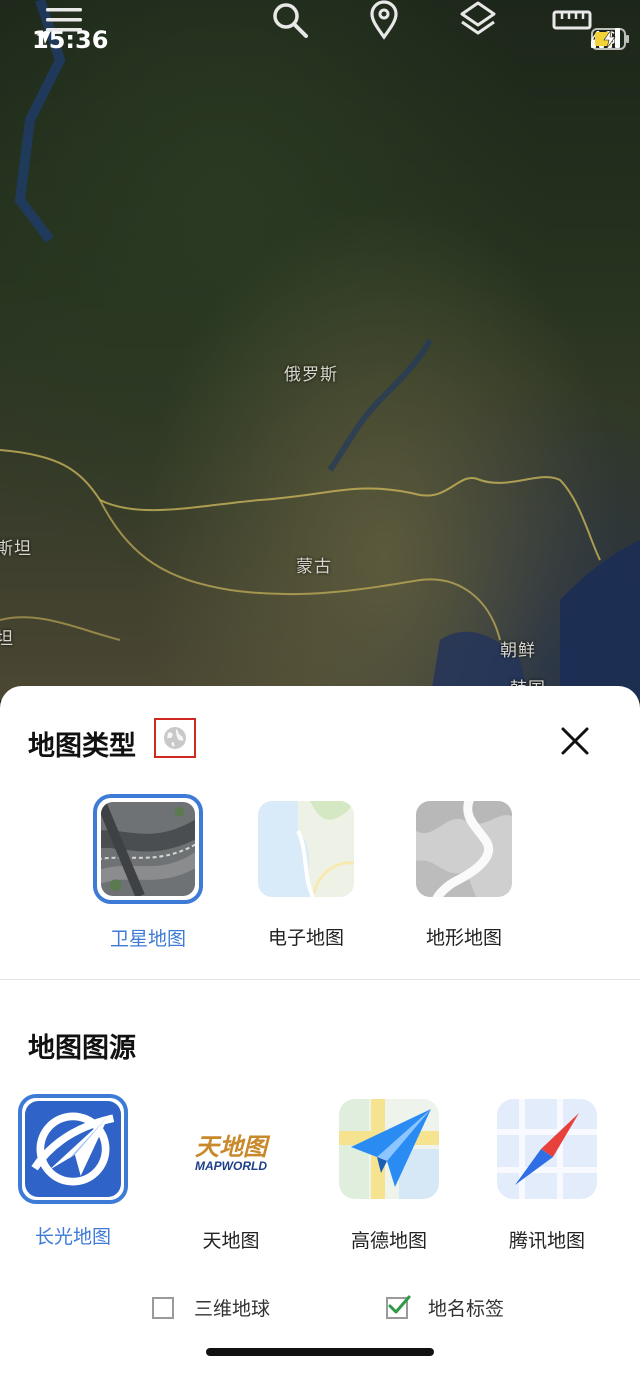 This screenshot has width=640, height=1385. I want to click on satellite-preview-icon, so click(148, 849).